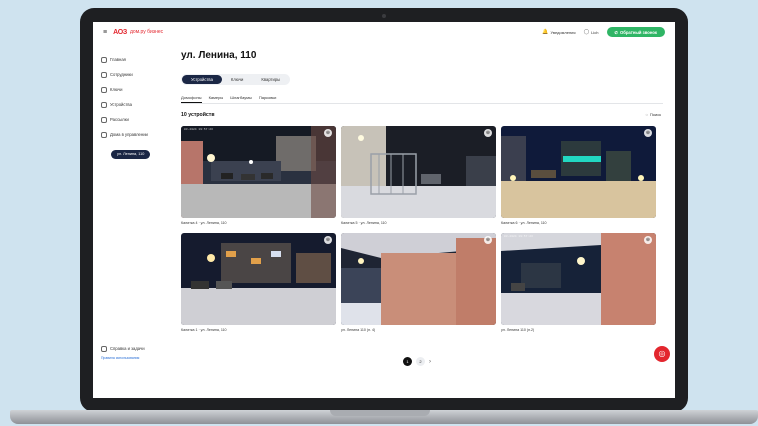  I want to click on sidebar-item-label: Сотрудники, so click(121, 74).